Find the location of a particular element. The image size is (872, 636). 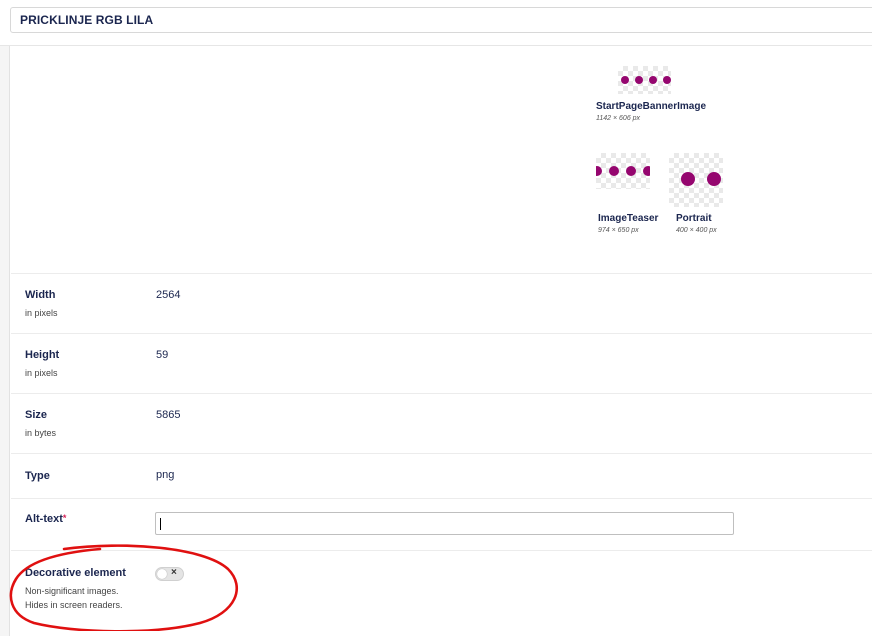

crop-dimensions: 1142 × 606 px is located at coordinates (618, 118).